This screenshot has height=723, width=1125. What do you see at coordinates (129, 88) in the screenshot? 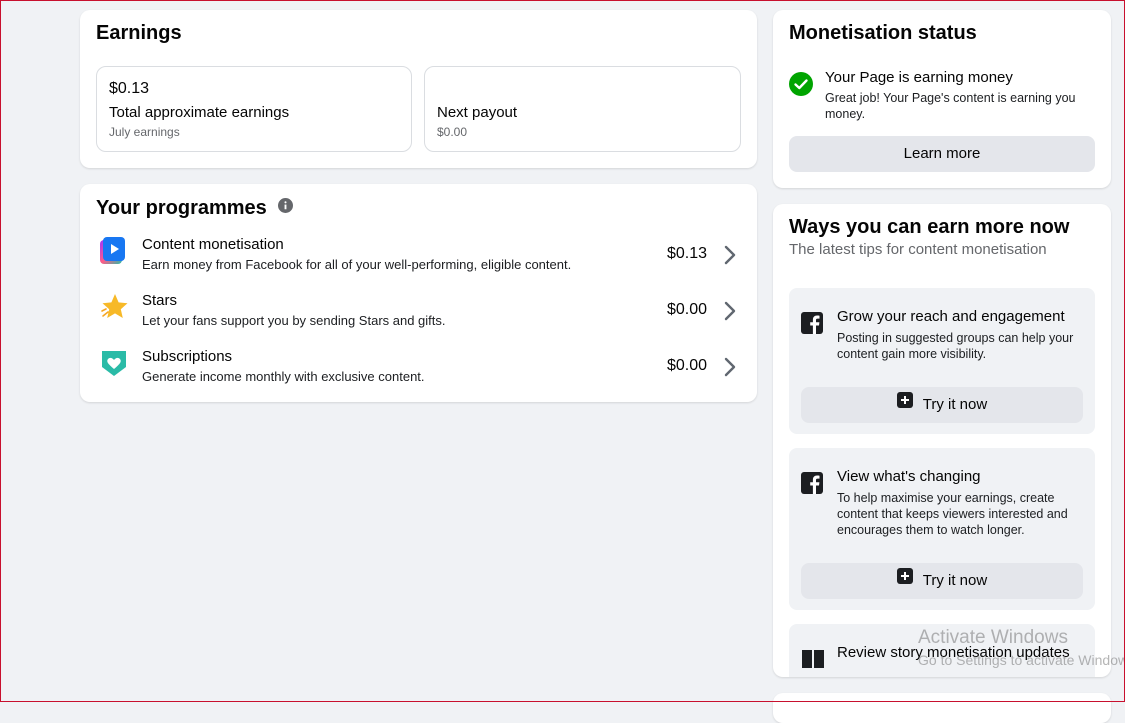
I see `total-earnings-amount: $0.13` at bounding box center [129, 88].